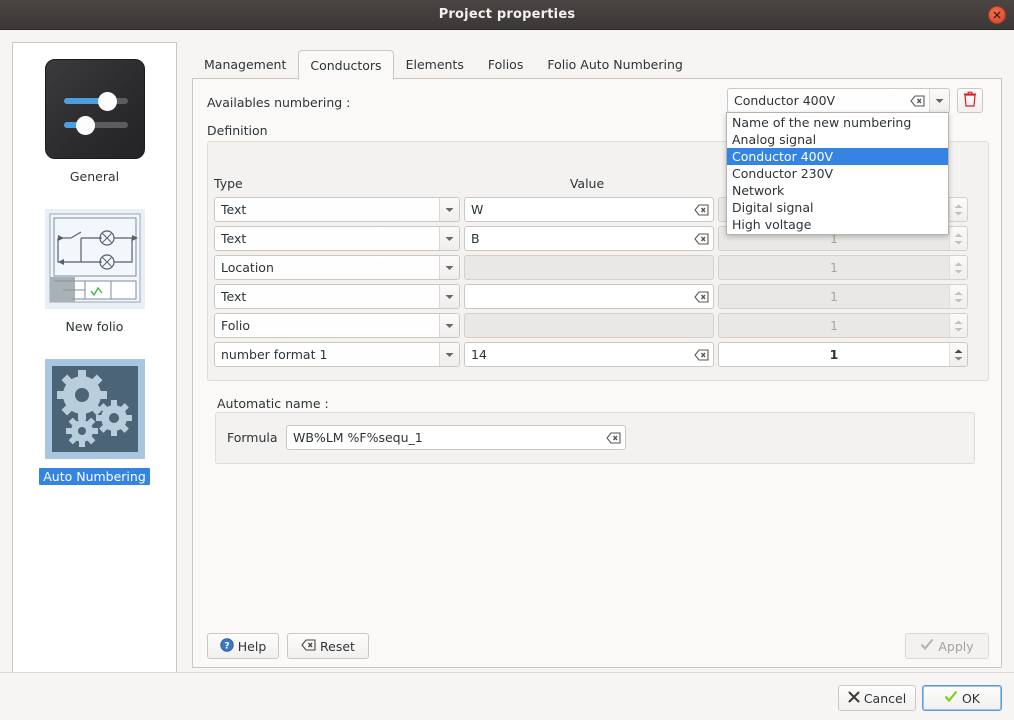  Describe the element at coordinates (615, 65) in the screenshot. I see `tab-folio-auto-numbering: Folio Auto Numbering` at that location.